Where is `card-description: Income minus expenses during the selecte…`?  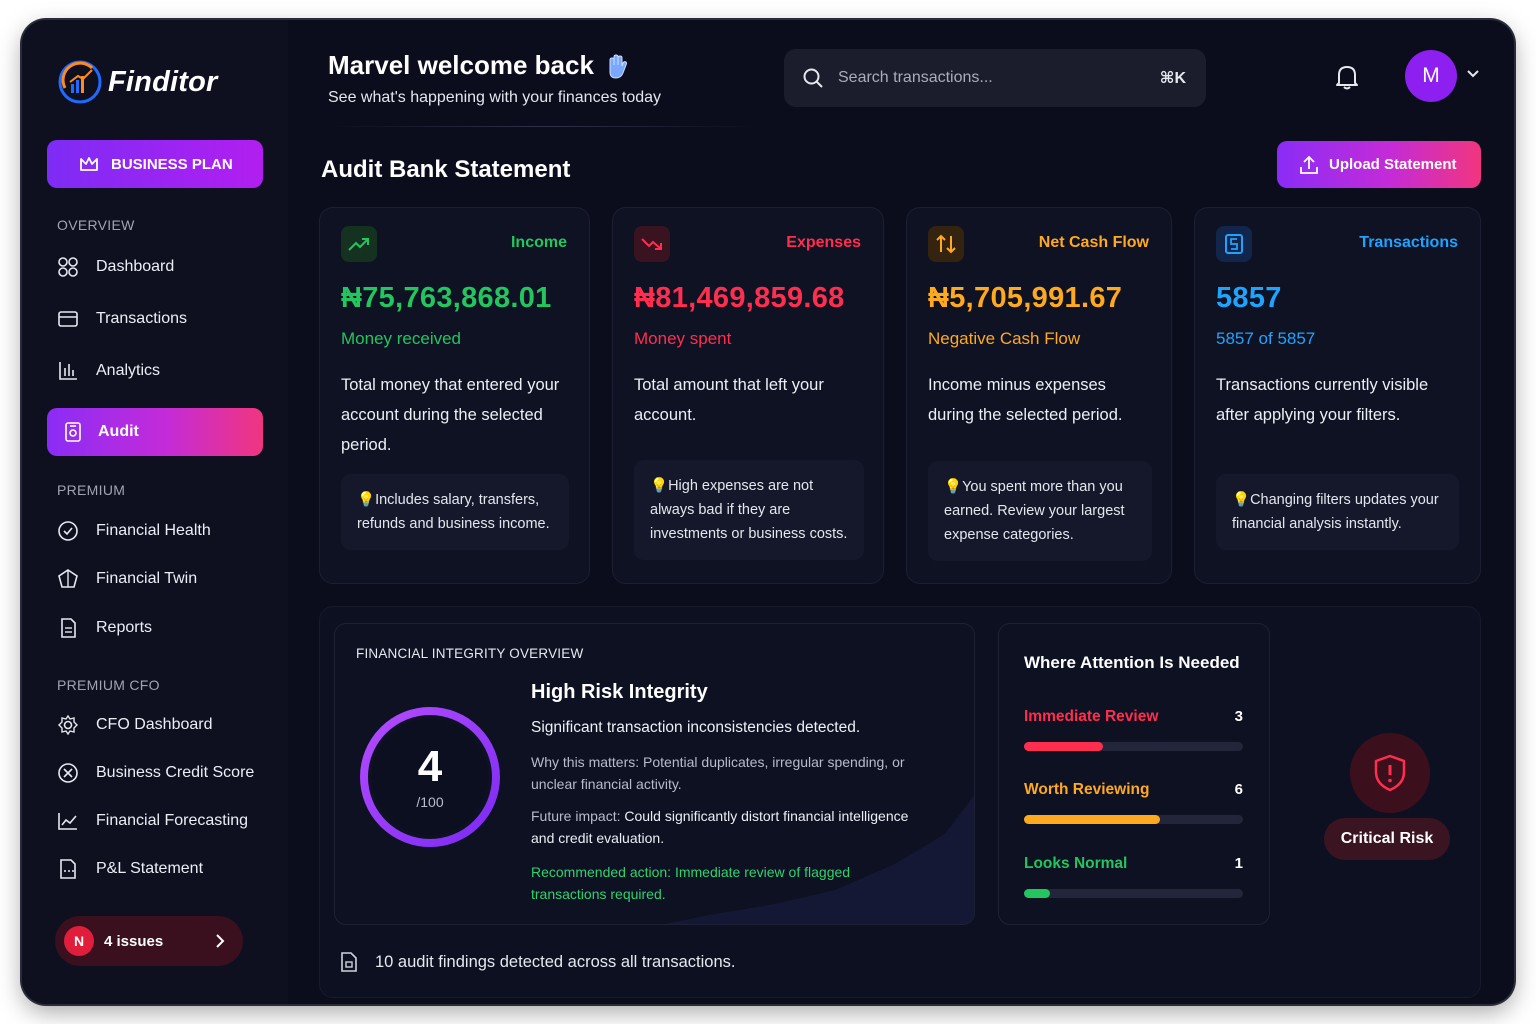 card-description: Income minus expenses during the selecte… is located at coordinates (1025, 400).